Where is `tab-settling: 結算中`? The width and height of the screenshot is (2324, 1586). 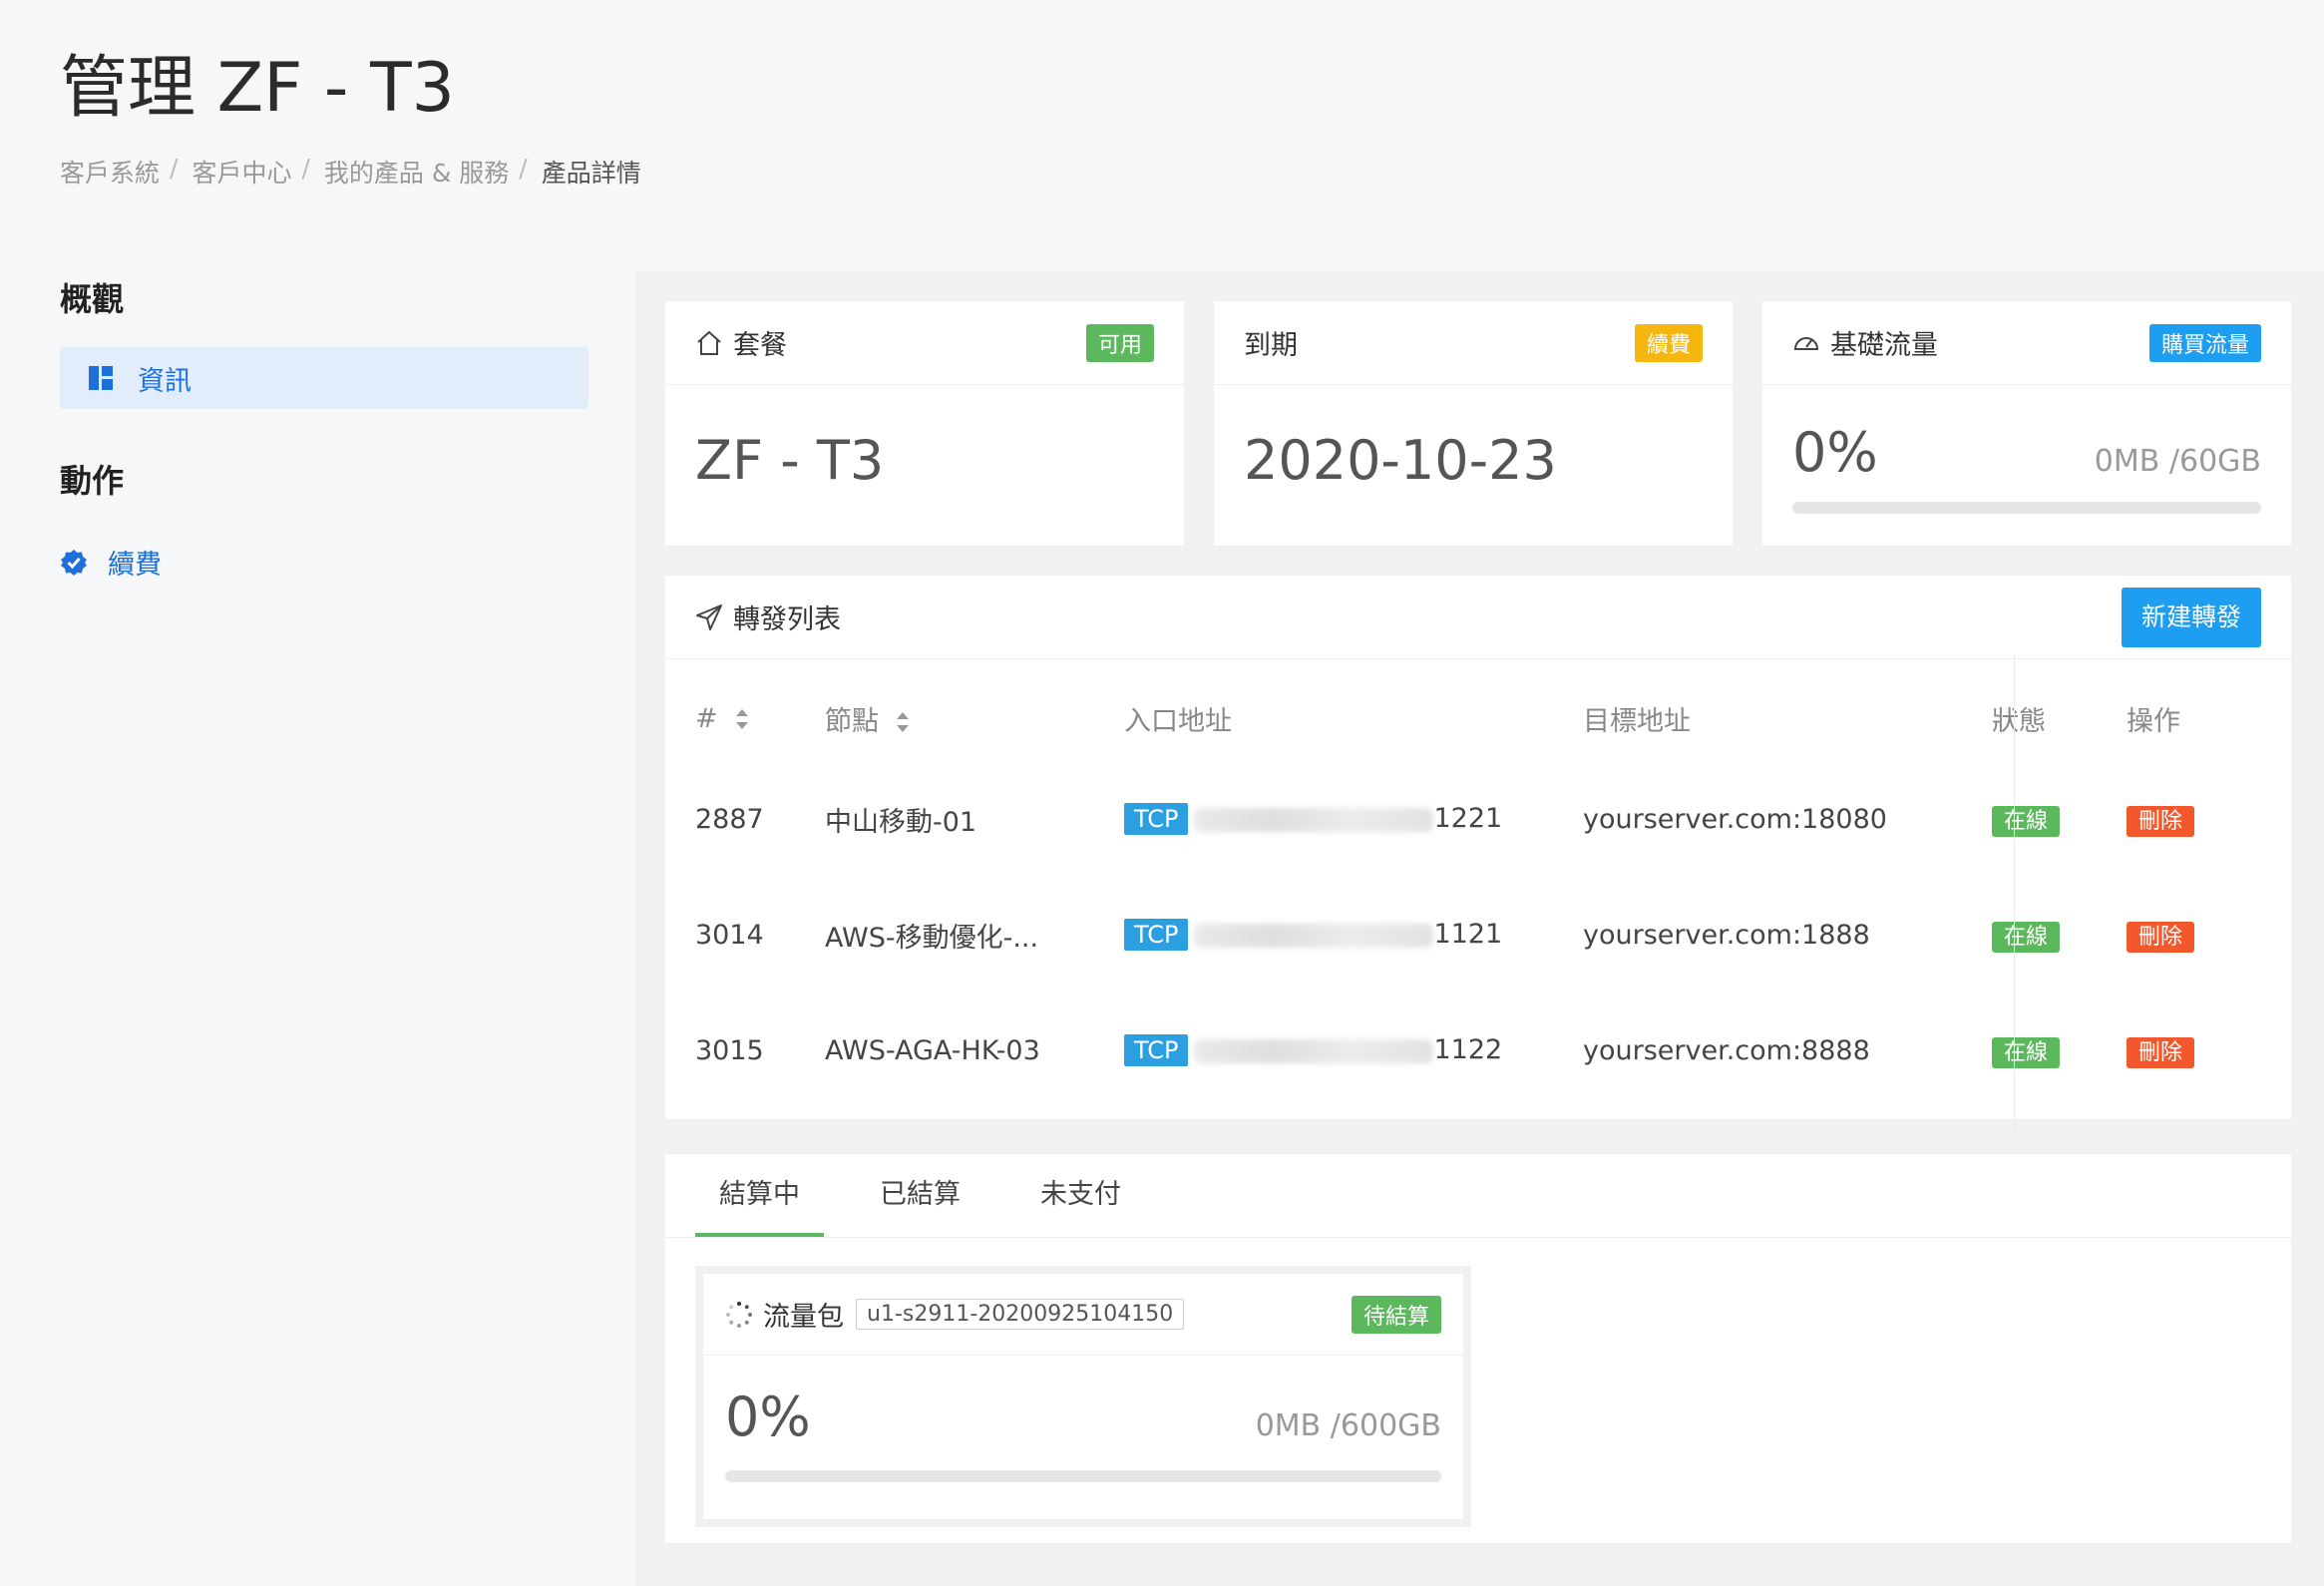 tab-settling: 結算中 is located at coordinates (759, 1195).